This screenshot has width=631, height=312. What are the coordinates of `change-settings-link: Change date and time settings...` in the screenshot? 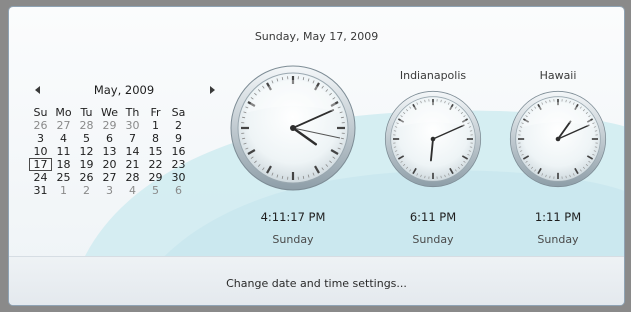 It's located at (316, 283).